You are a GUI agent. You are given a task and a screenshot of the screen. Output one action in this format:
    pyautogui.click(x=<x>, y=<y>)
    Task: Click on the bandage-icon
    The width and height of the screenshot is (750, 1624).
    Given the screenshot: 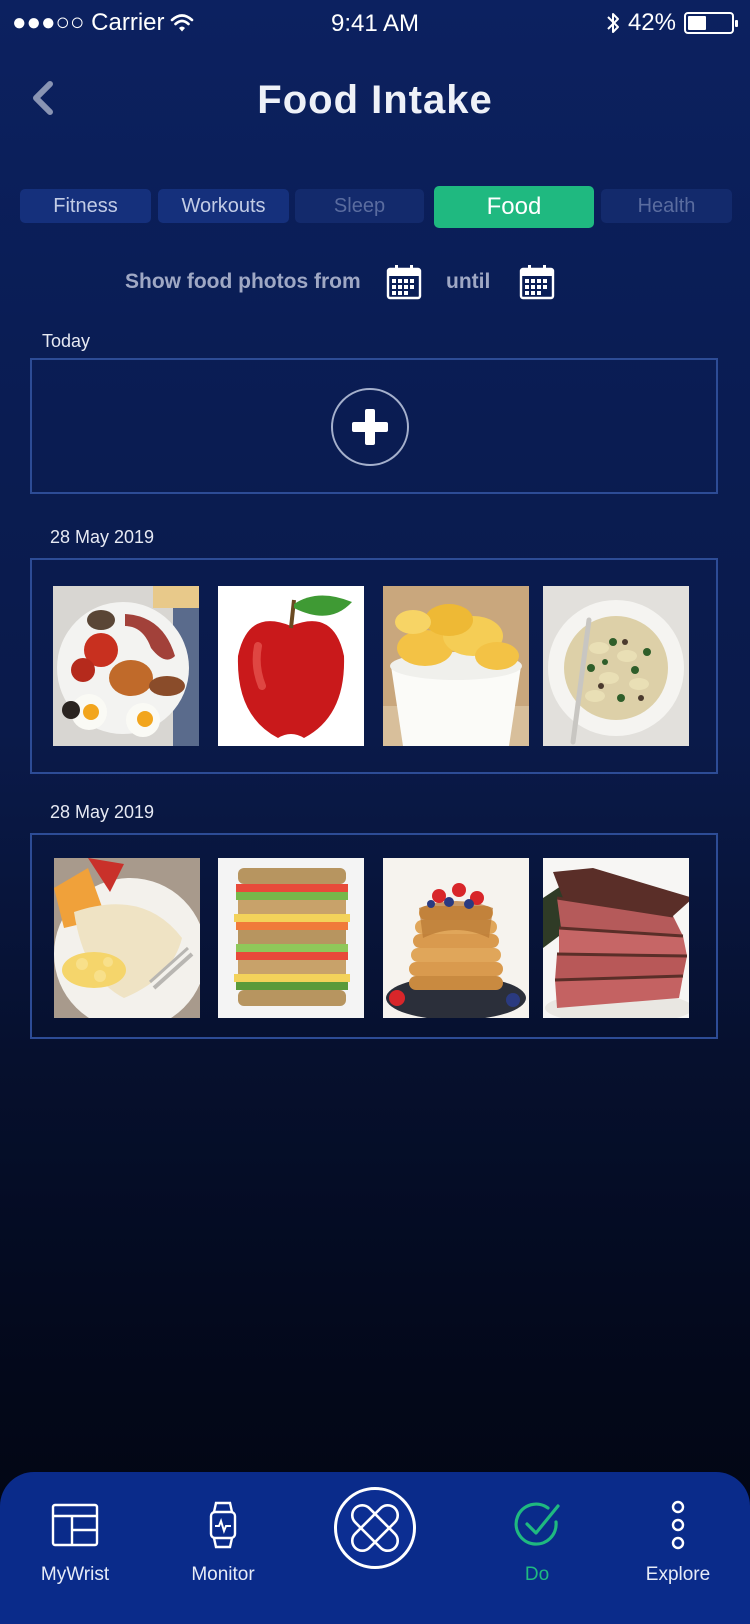 What is the action you would take?
    pyautogui.click(x=375, y=1528)
    